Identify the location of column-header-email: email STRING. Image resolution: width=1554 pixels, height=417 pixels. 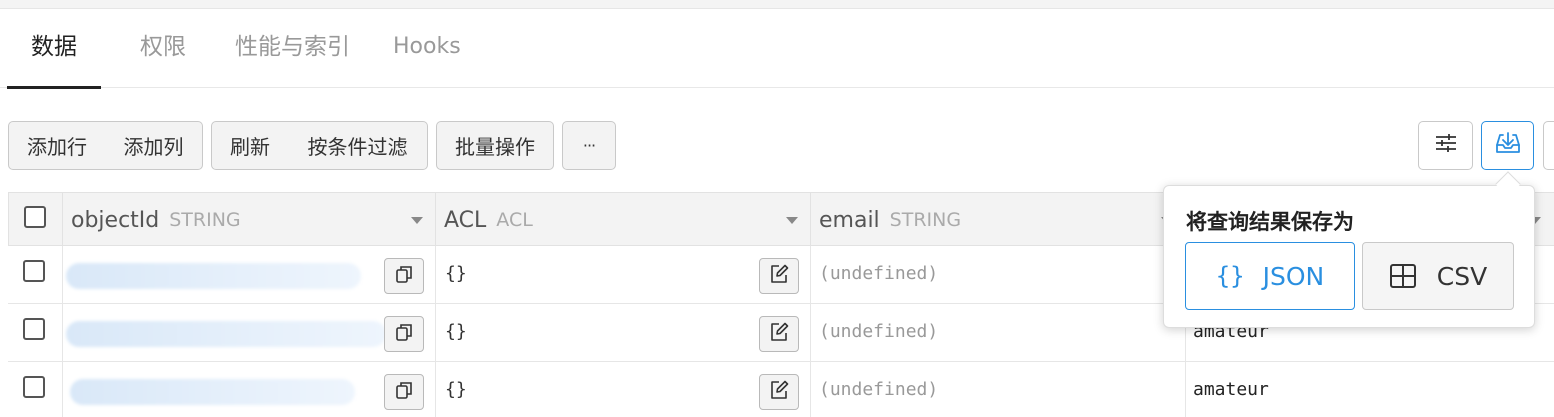
(998, 220).